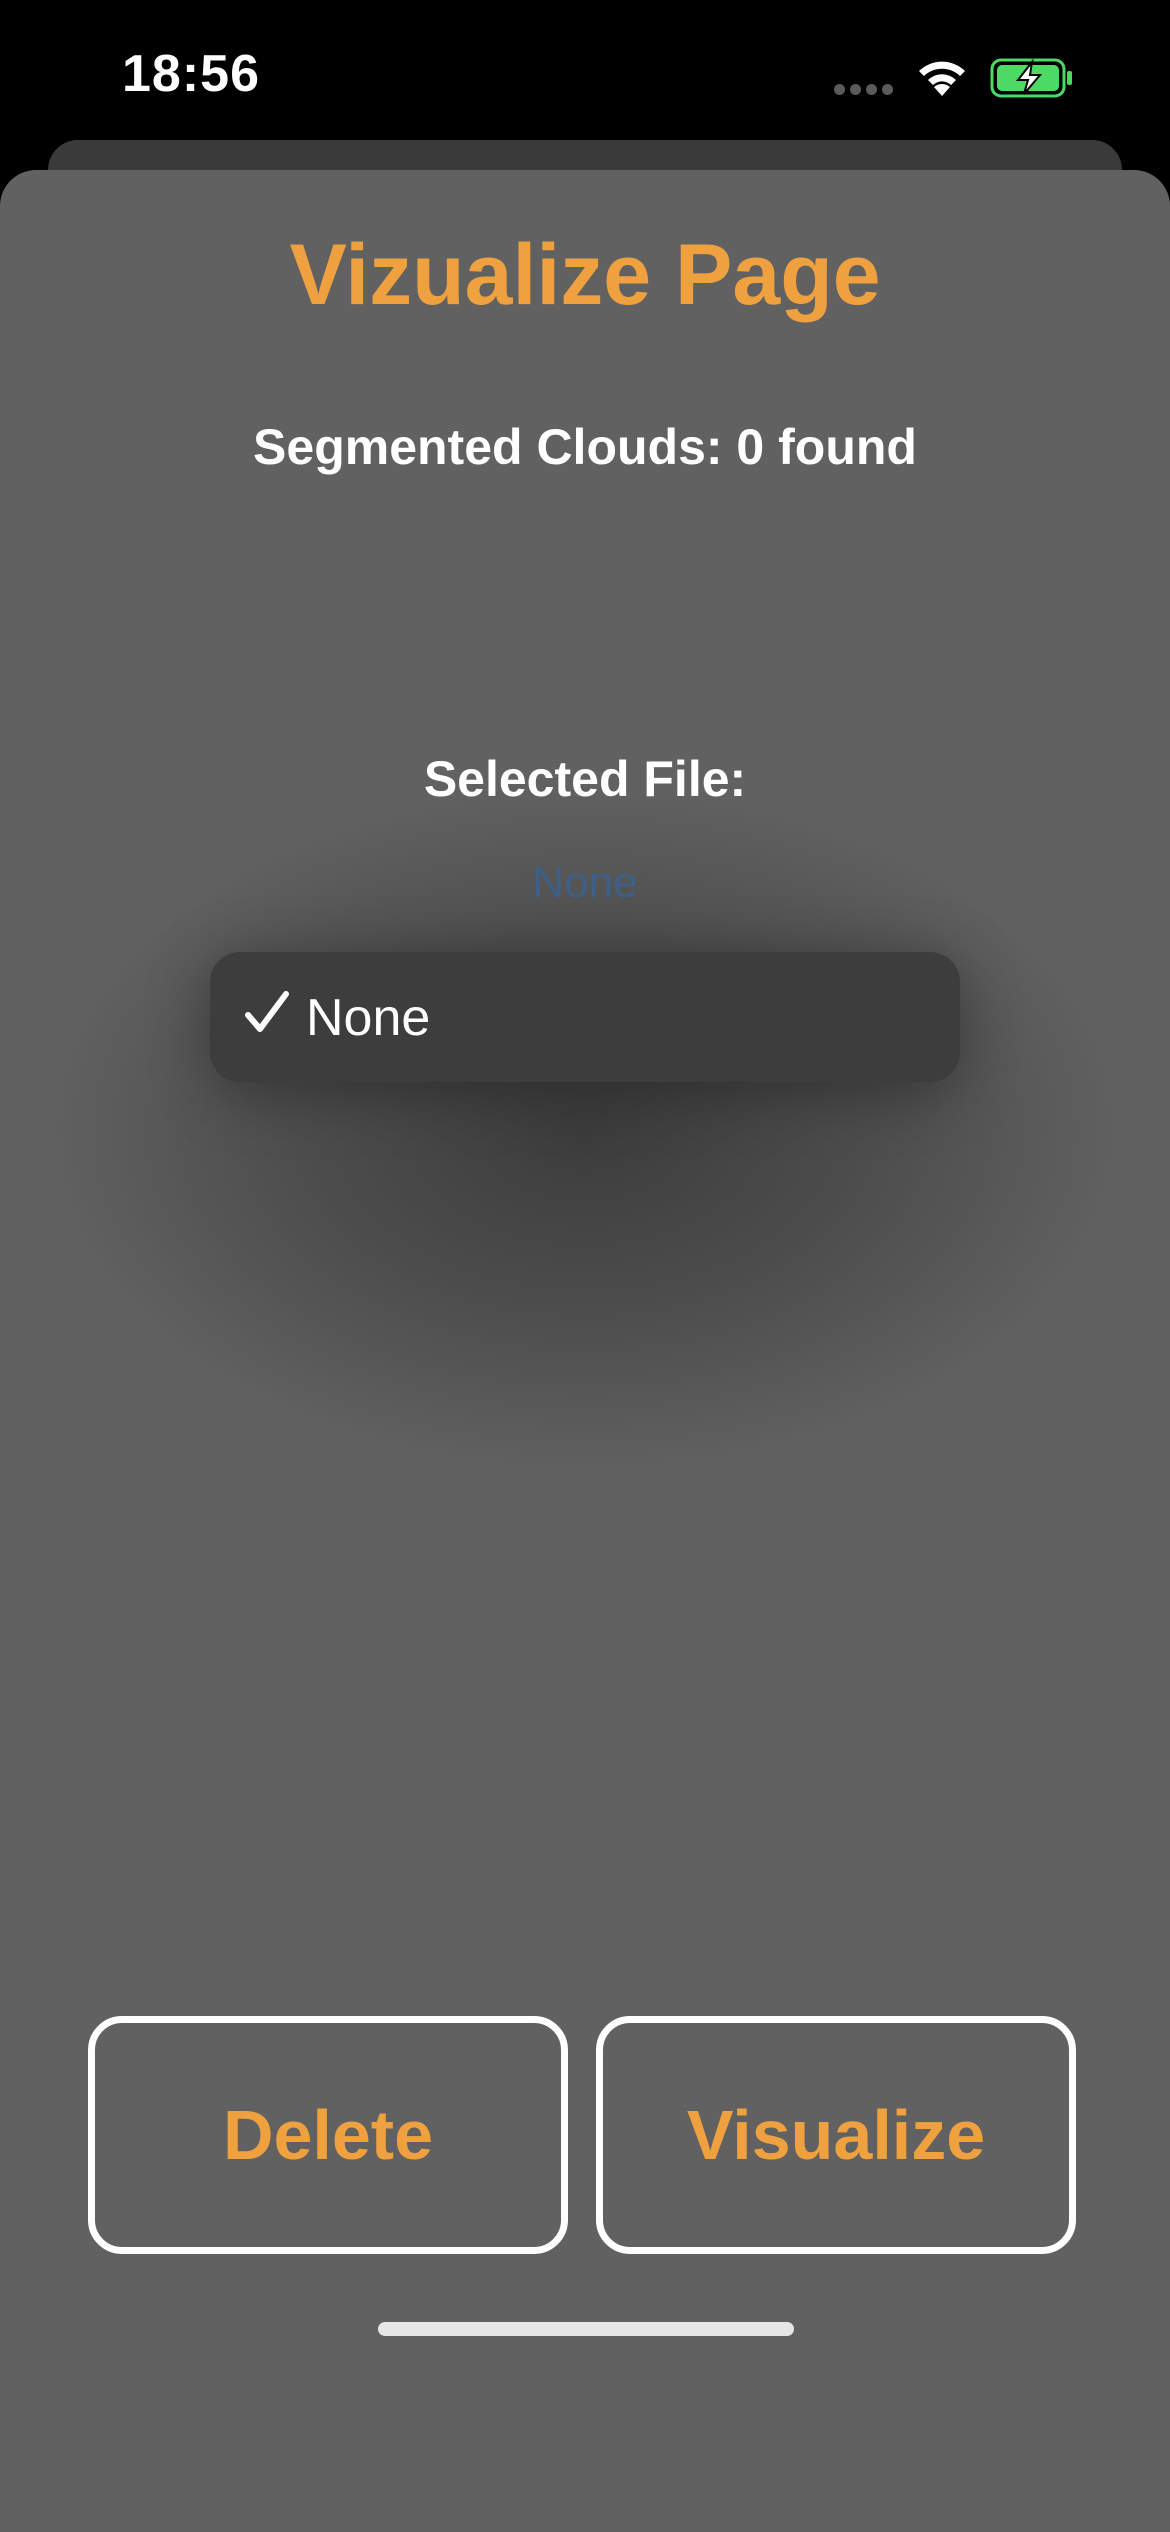  I want to click on file-picker-menu: None, so click(585, 1017).